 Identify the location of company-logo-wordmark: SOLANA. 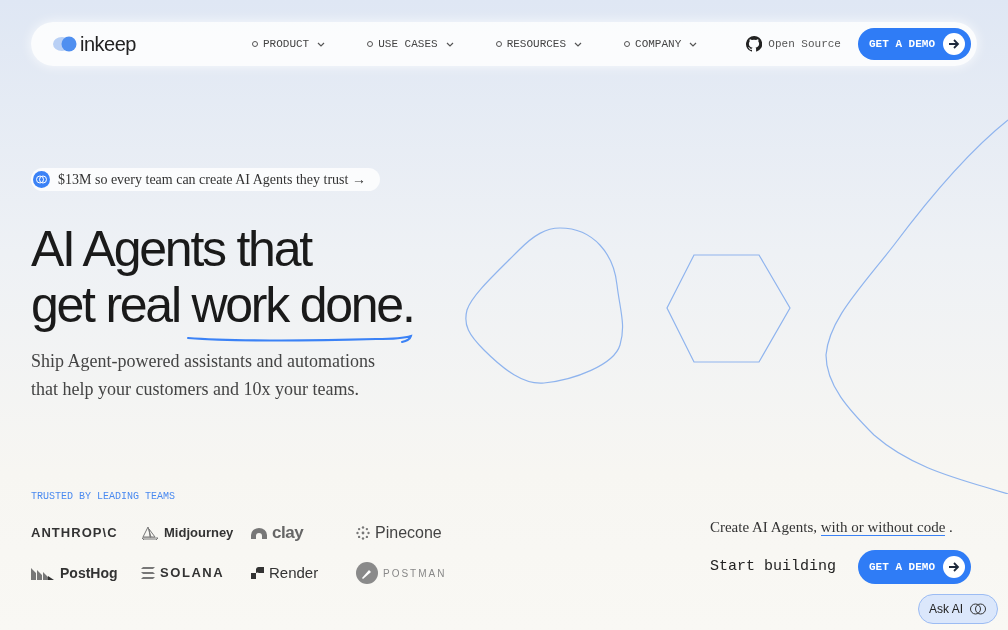
(192, 573).